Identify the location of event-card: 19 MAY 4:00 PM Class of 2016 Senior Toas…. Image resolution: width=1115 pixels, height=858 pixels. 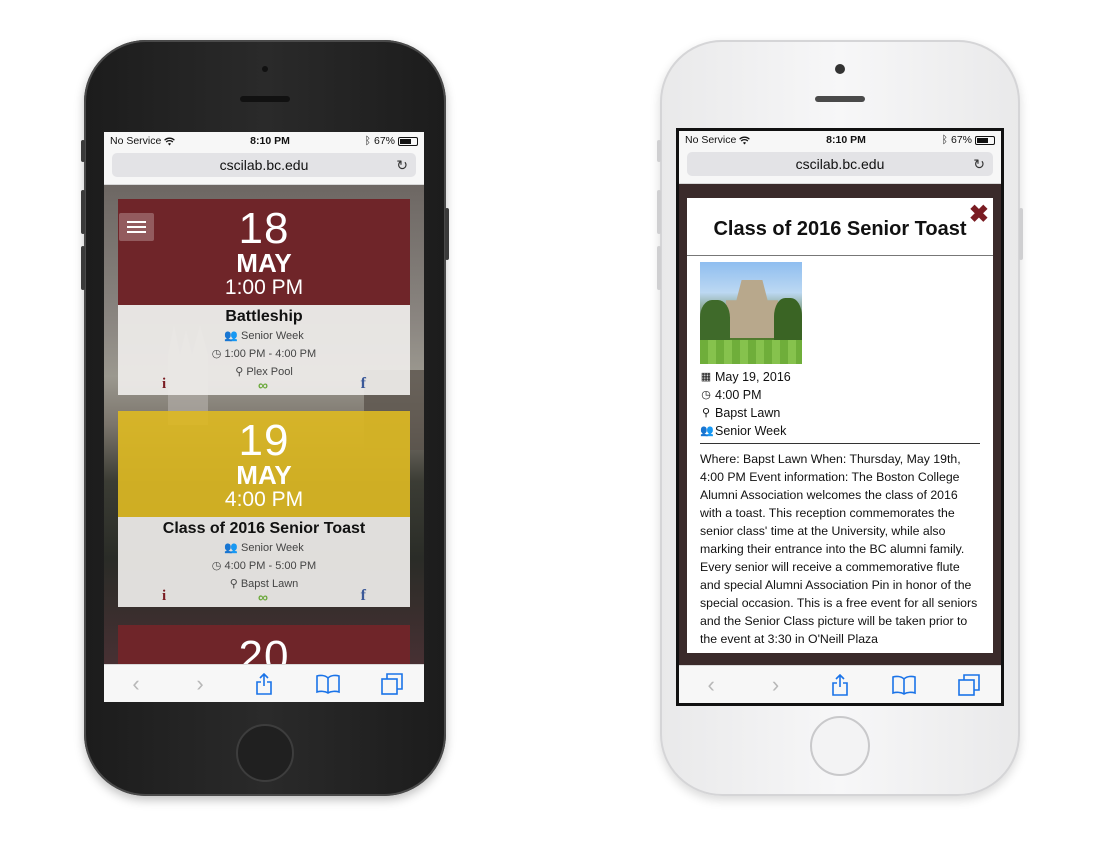
(264, 509).